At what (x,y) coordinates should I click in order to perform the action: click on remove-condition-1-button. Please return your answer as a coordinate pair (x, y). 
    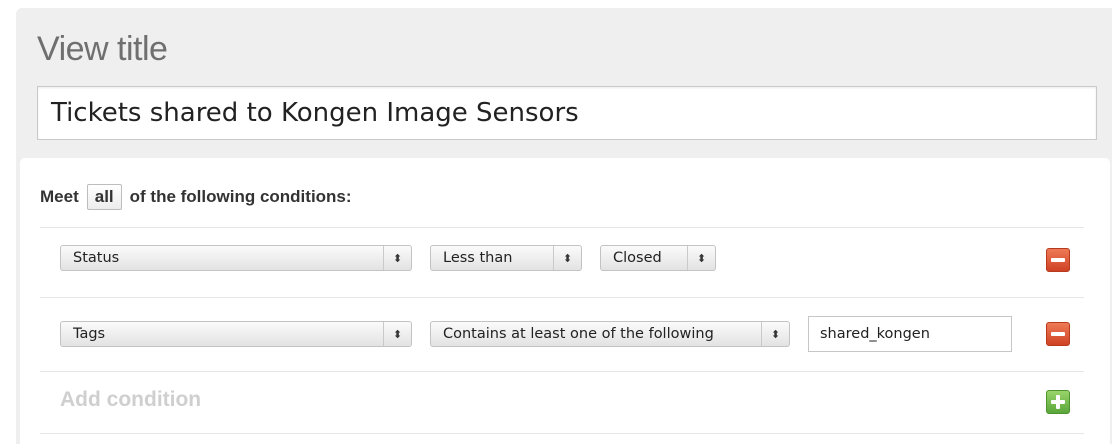
    Looking at the image, I should click on (1058, 260).